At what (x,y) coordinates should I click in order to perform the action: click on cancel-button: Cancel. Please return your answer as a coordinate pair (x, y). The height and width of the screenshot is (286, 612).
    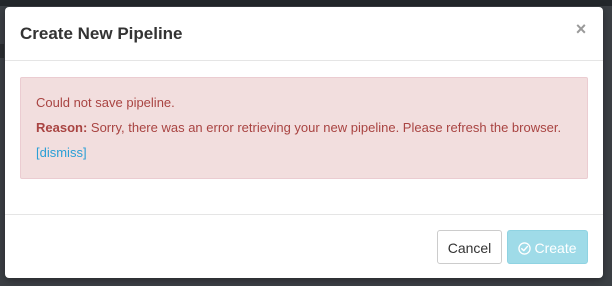
    Looking at the image, I should click on (469, 247).